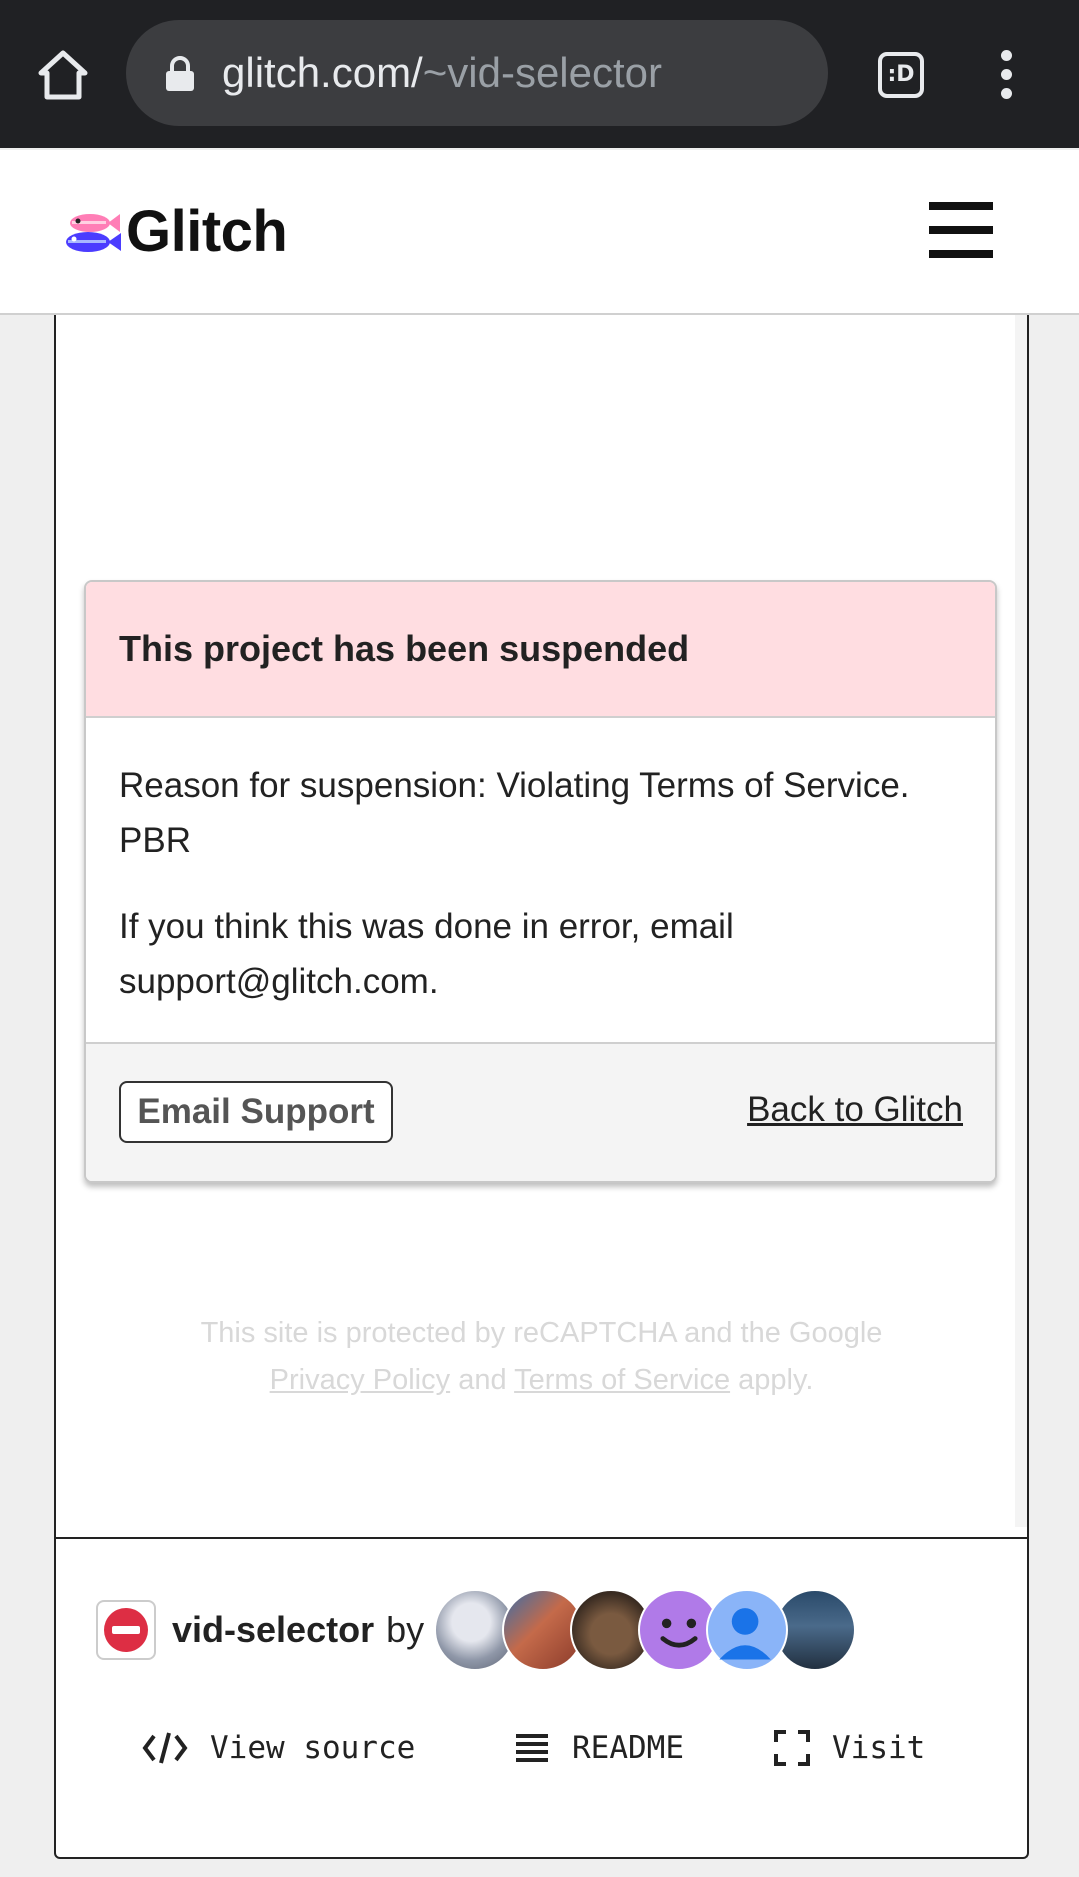 This screenshot has width=1079, height=1877. Describe the element at coordinates (879, 1748) in the screenshot. I see `visit-label: Visit` at that location.